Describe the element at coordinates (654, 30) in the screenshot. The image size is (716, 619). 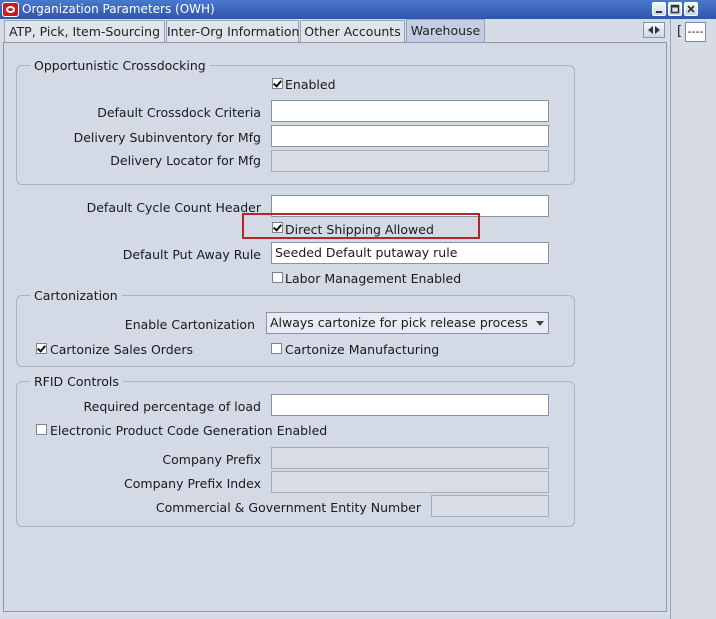
I see `tab-scroll-buttons` at that location.